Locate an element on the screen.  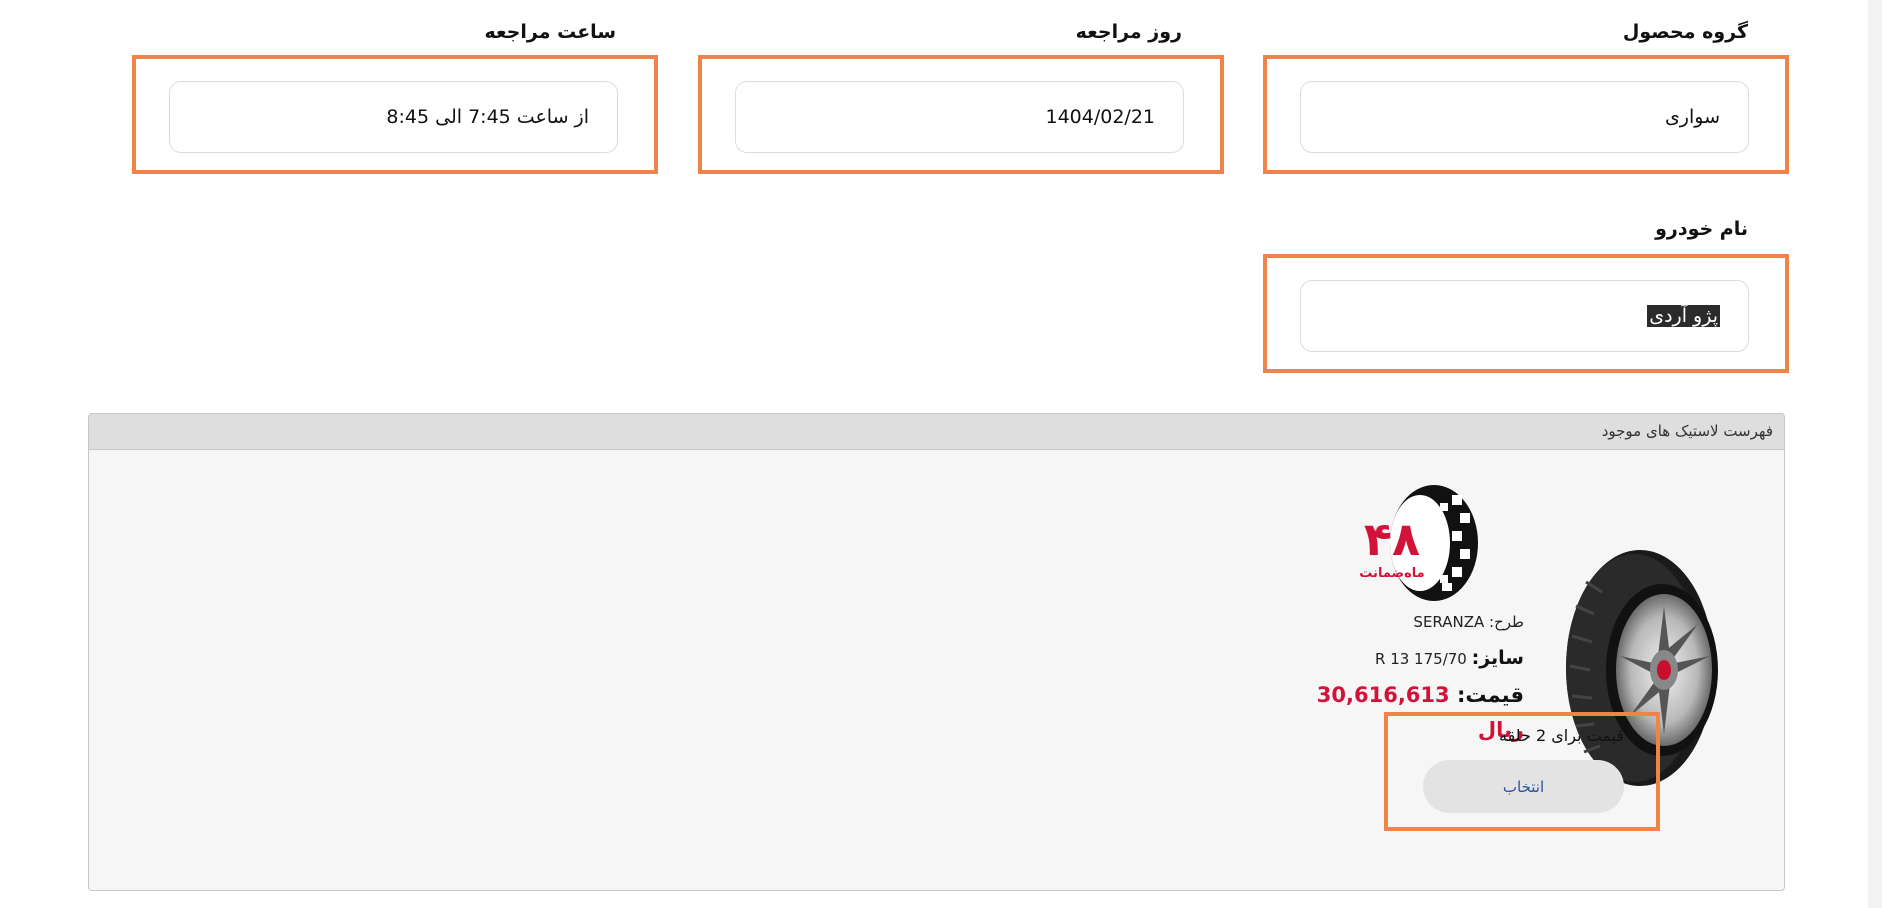
vehicle-name-highlight: پژو آردی is located at coordinates (1526, 313).